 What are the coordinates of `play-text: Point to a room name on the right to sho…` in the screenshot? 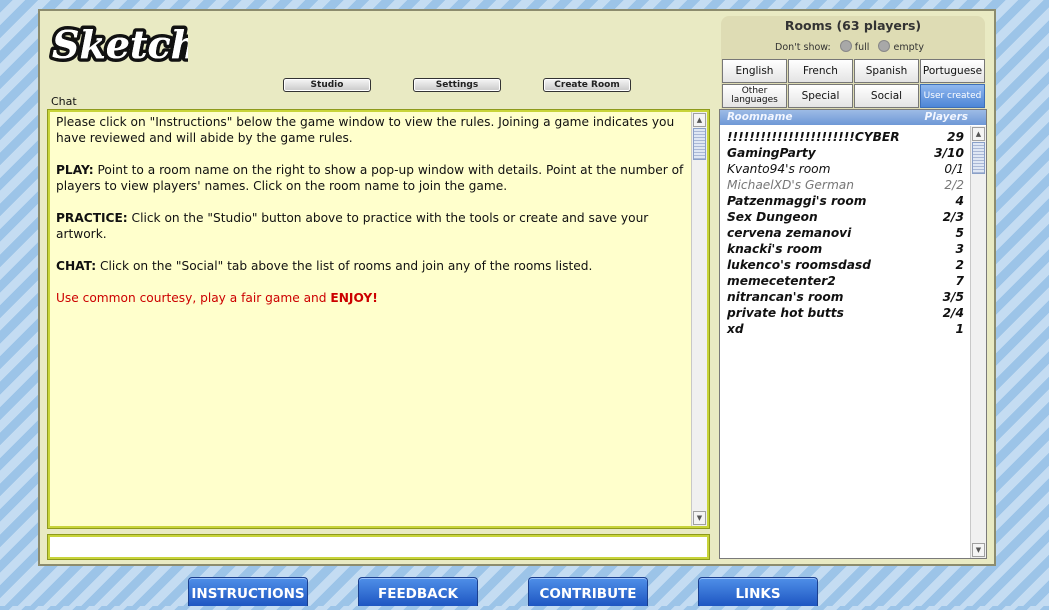 It's located at (370, 178).